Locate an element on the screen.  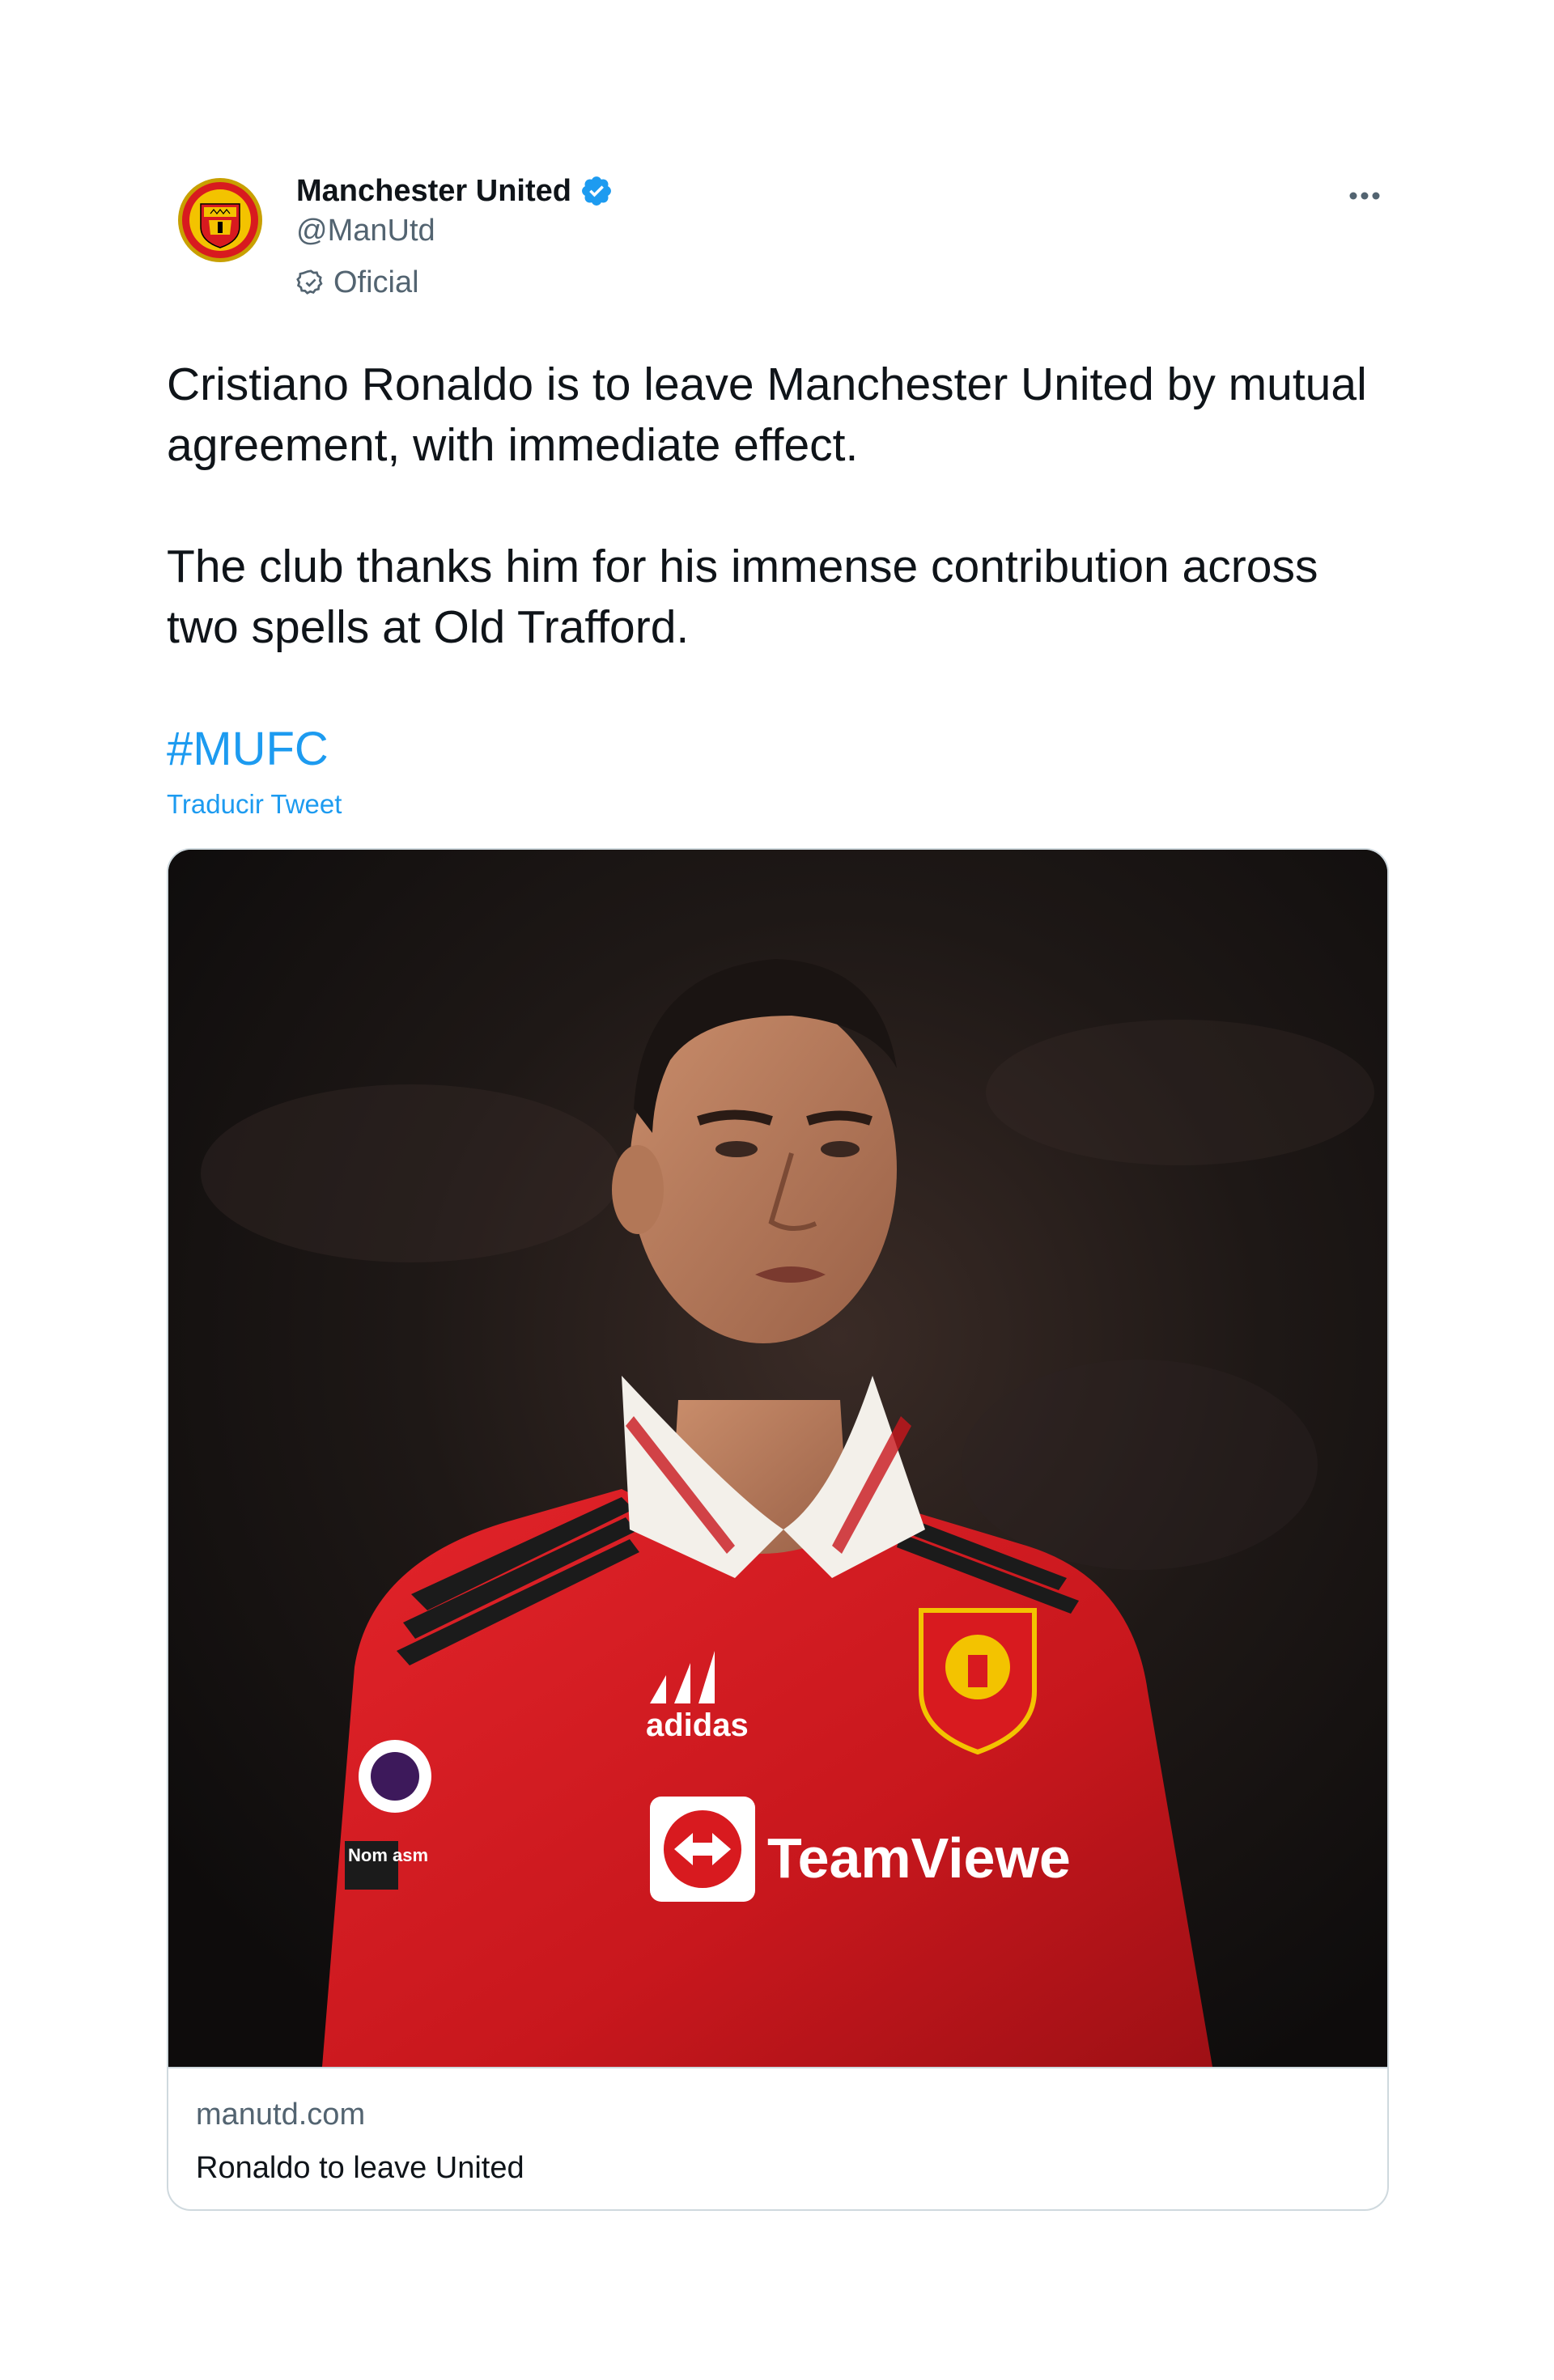
more-options-button is located at coordinates (1364, 196).